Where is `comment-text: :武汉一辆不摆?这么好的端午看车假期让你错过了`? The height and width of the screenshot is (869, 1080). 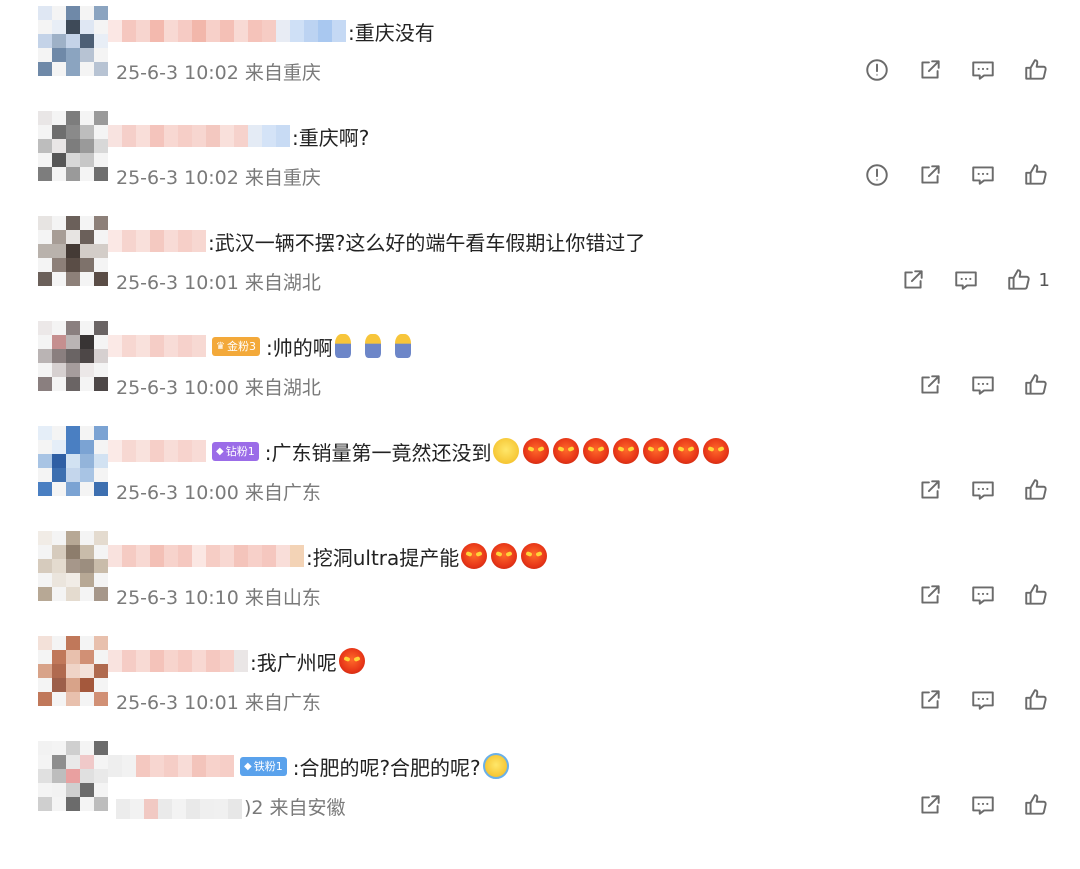 comment-text: :武汉一辆不摆?这么好的端午看车假期让你错过了 is located at coordinates (427, 242).